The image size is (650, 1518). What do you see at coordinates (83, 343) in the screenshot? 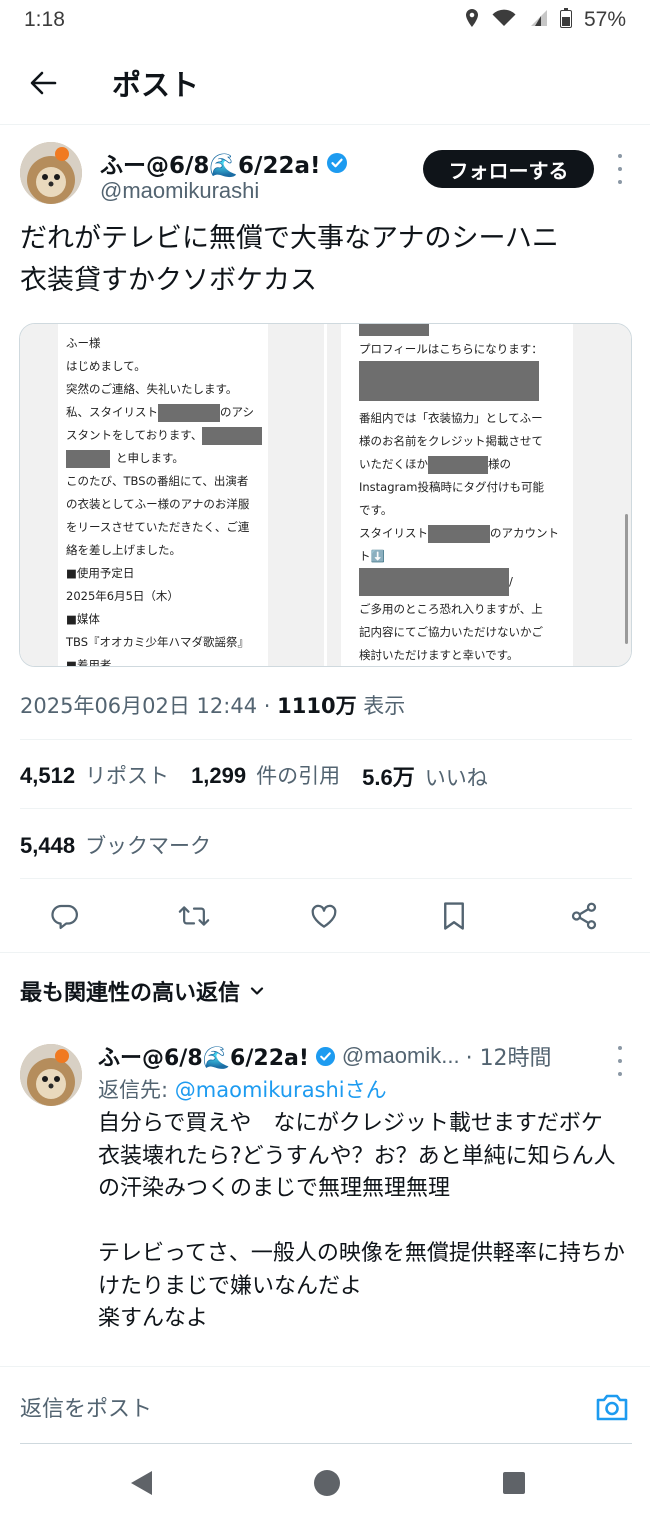
I see `shot-line: ふー様` at bounding box center [83, 343].